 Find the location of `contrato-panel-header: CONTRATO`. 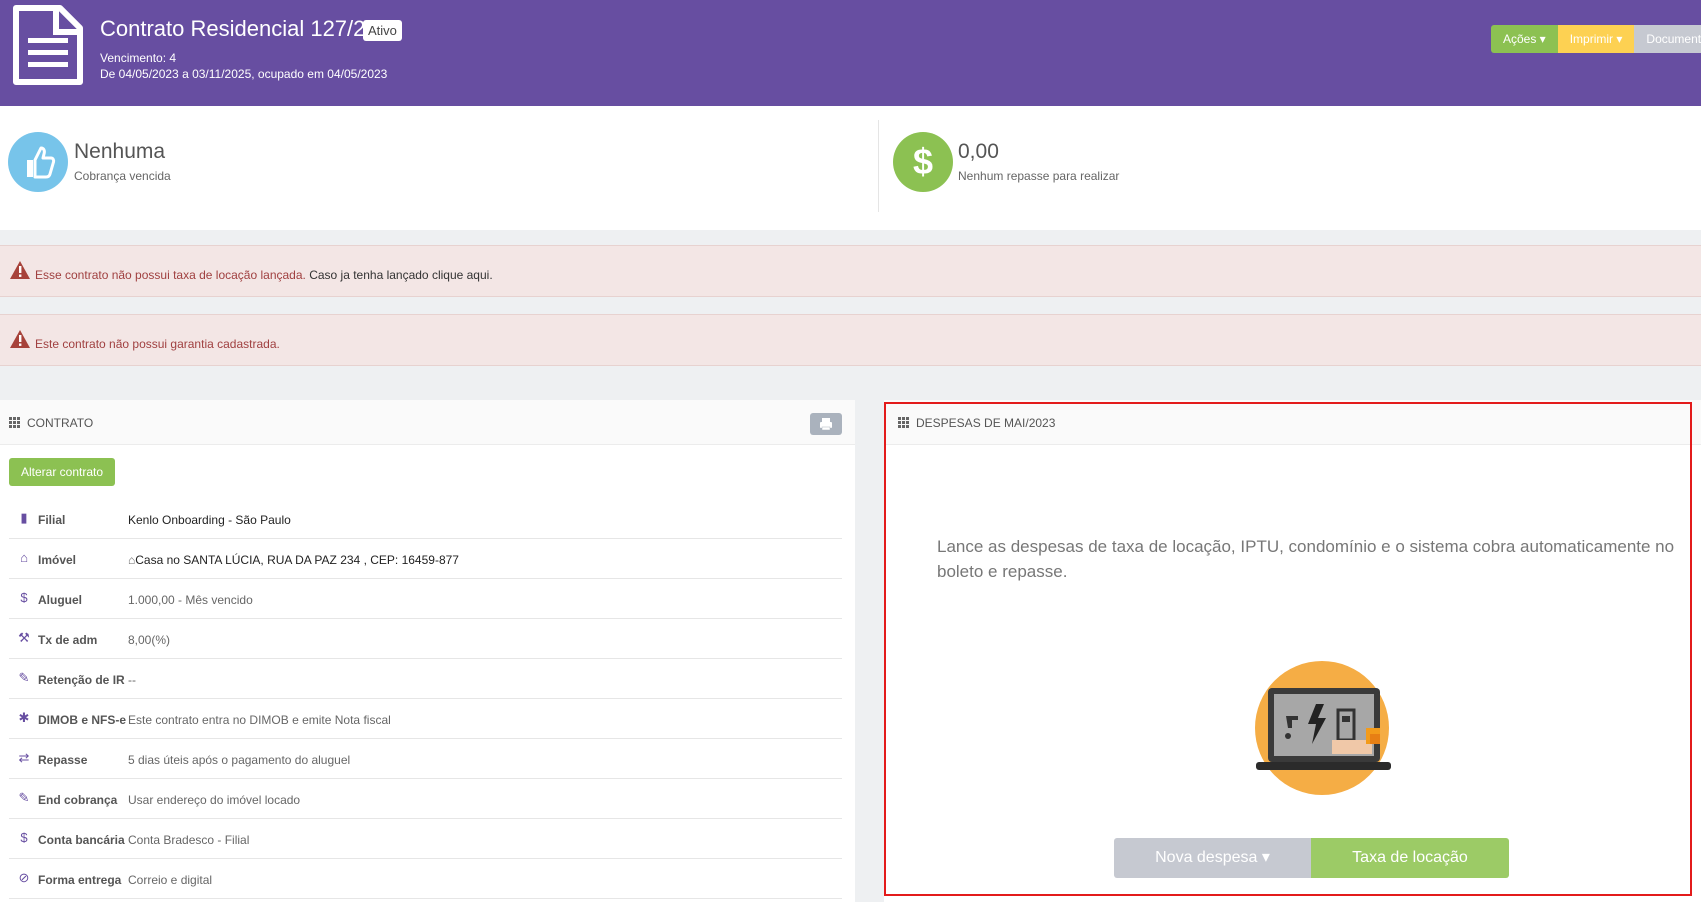

contrato-panel-header: CONTRATO is located at coordinates (427, 422).